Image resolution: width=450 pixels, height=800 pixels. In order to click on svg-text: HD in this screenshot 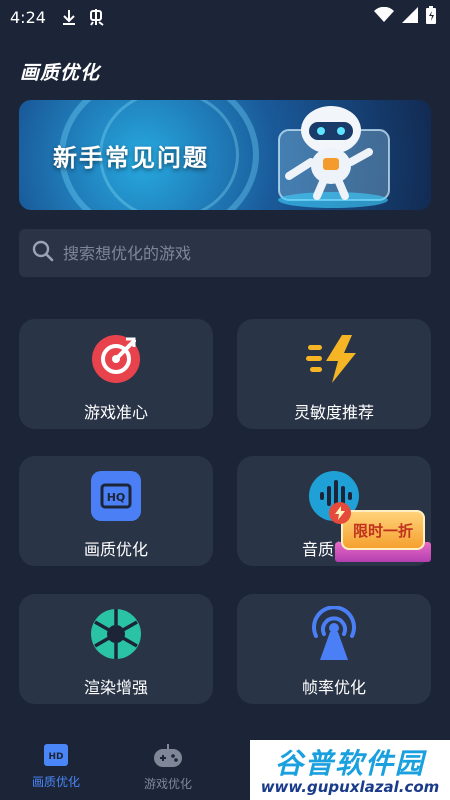, I will do `click(55, 757)`.